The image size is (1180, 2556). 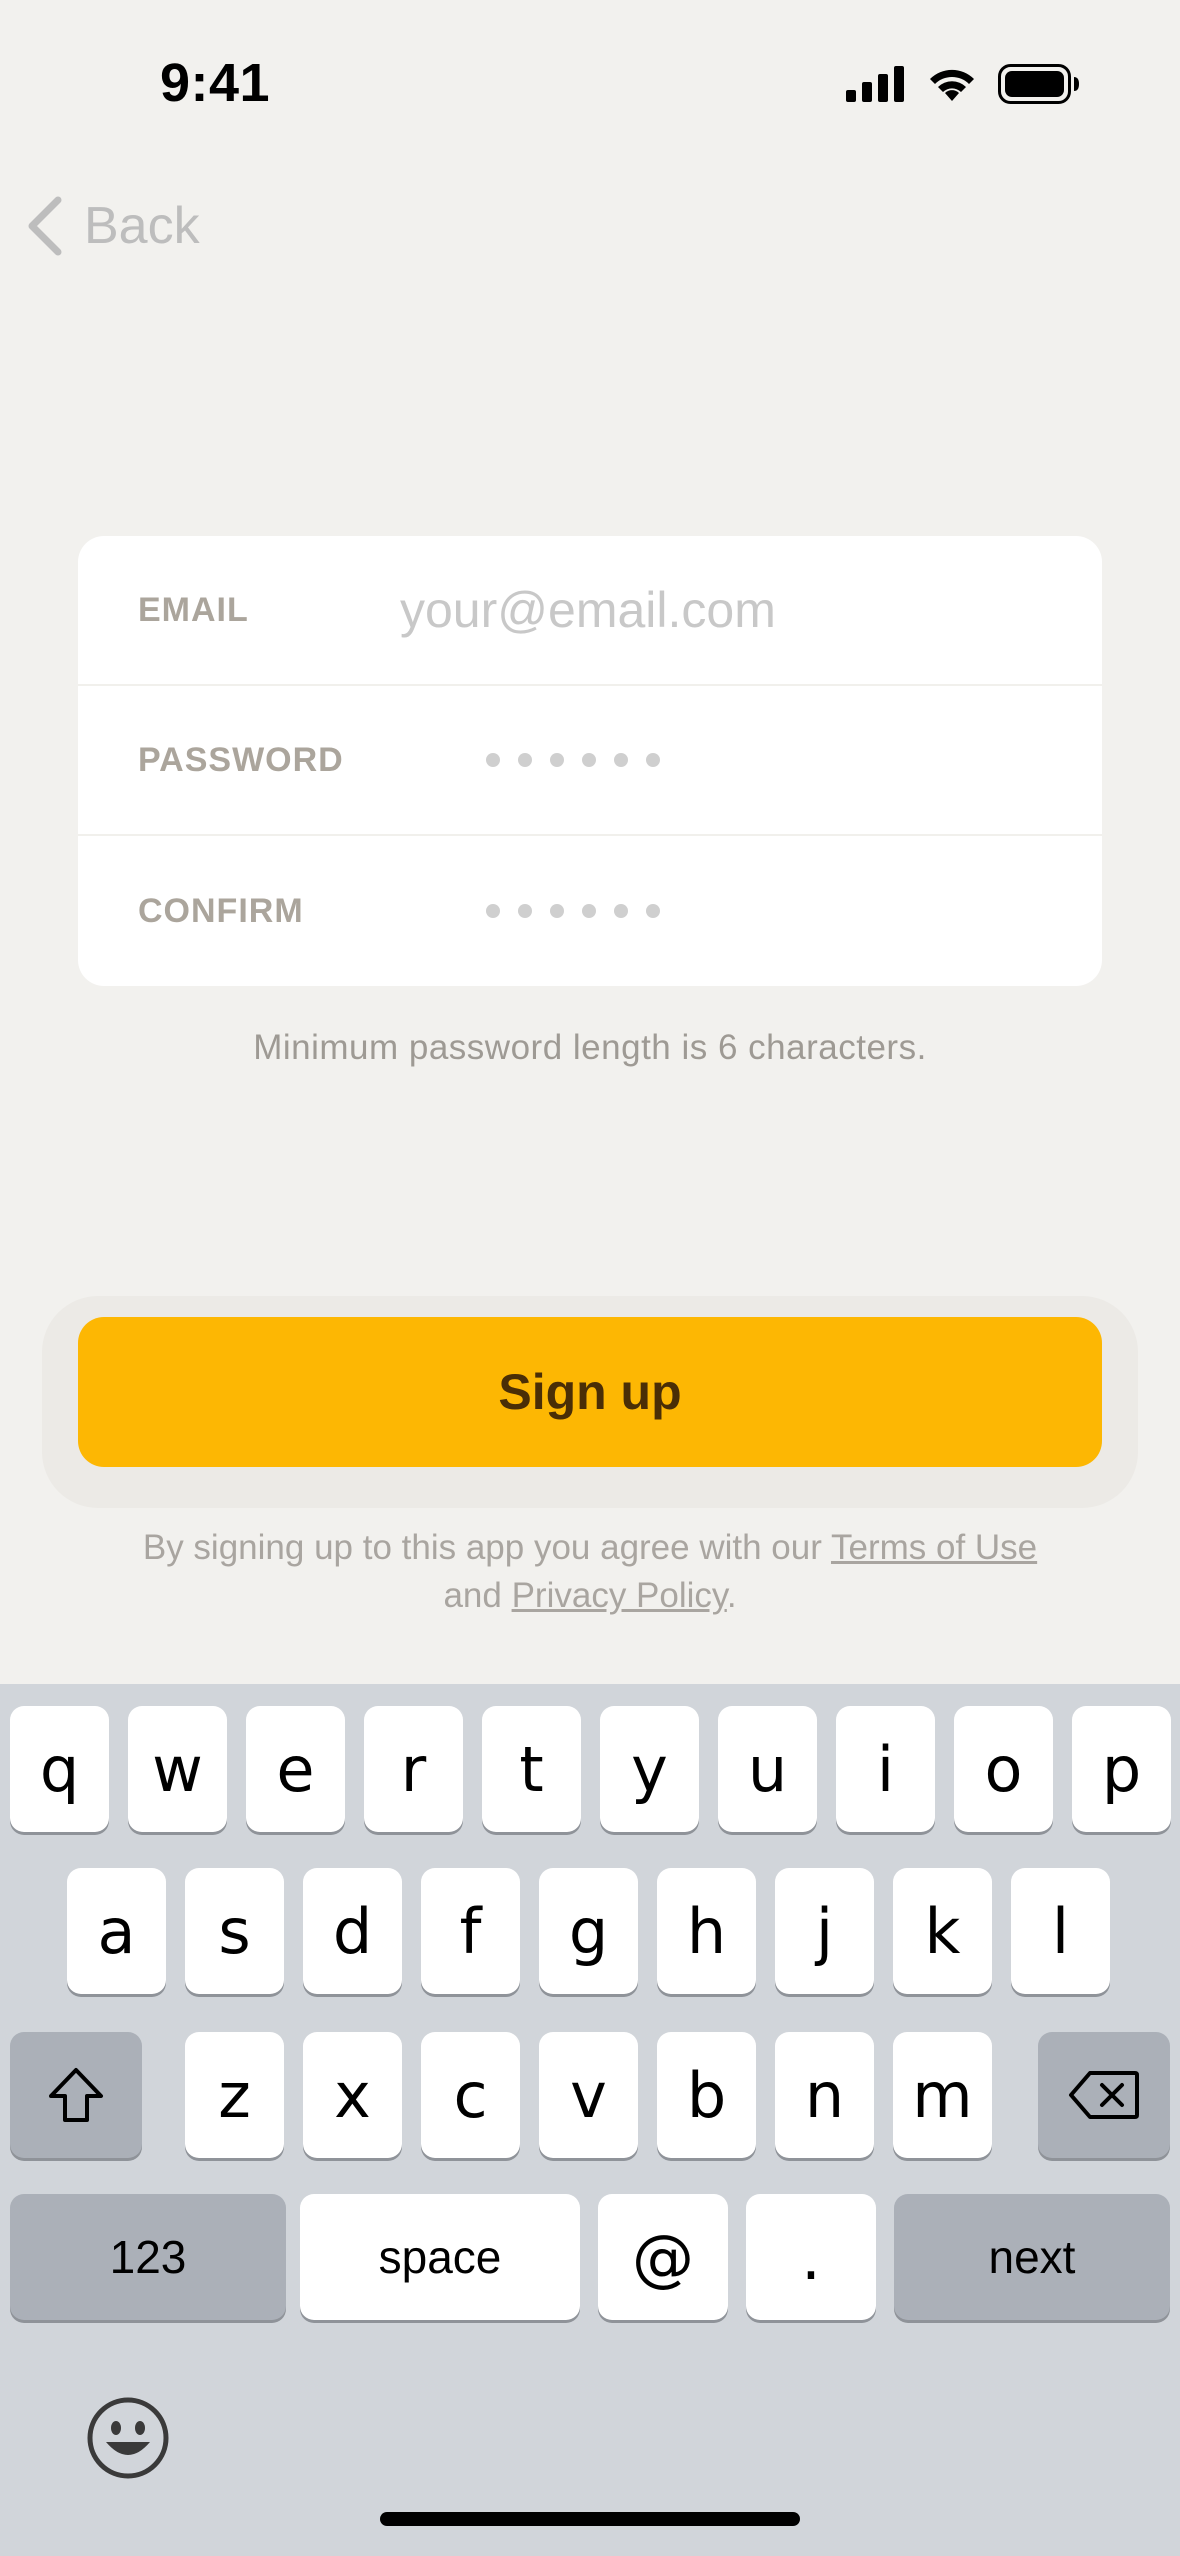 I want to click on key-c: c, so click(x=470, y=2095).